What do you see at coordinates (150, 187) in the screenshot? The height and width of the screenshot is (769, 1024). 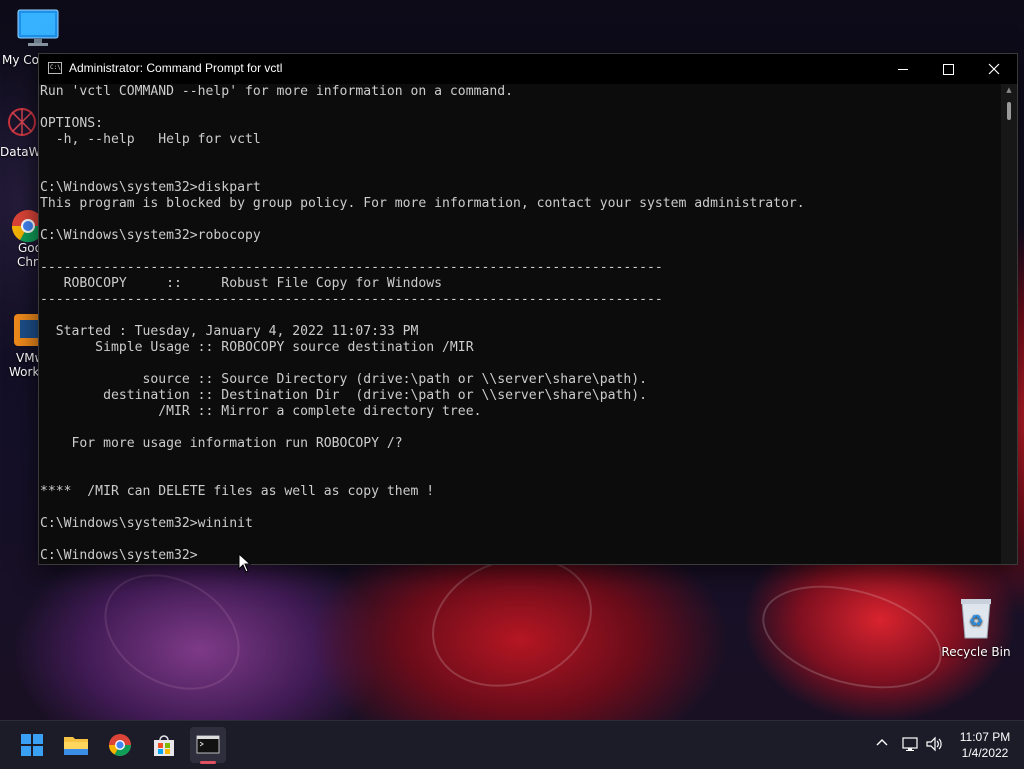 I see `console-line: C:\Windows\system32>diskpart` at bounding box center [150, 187].